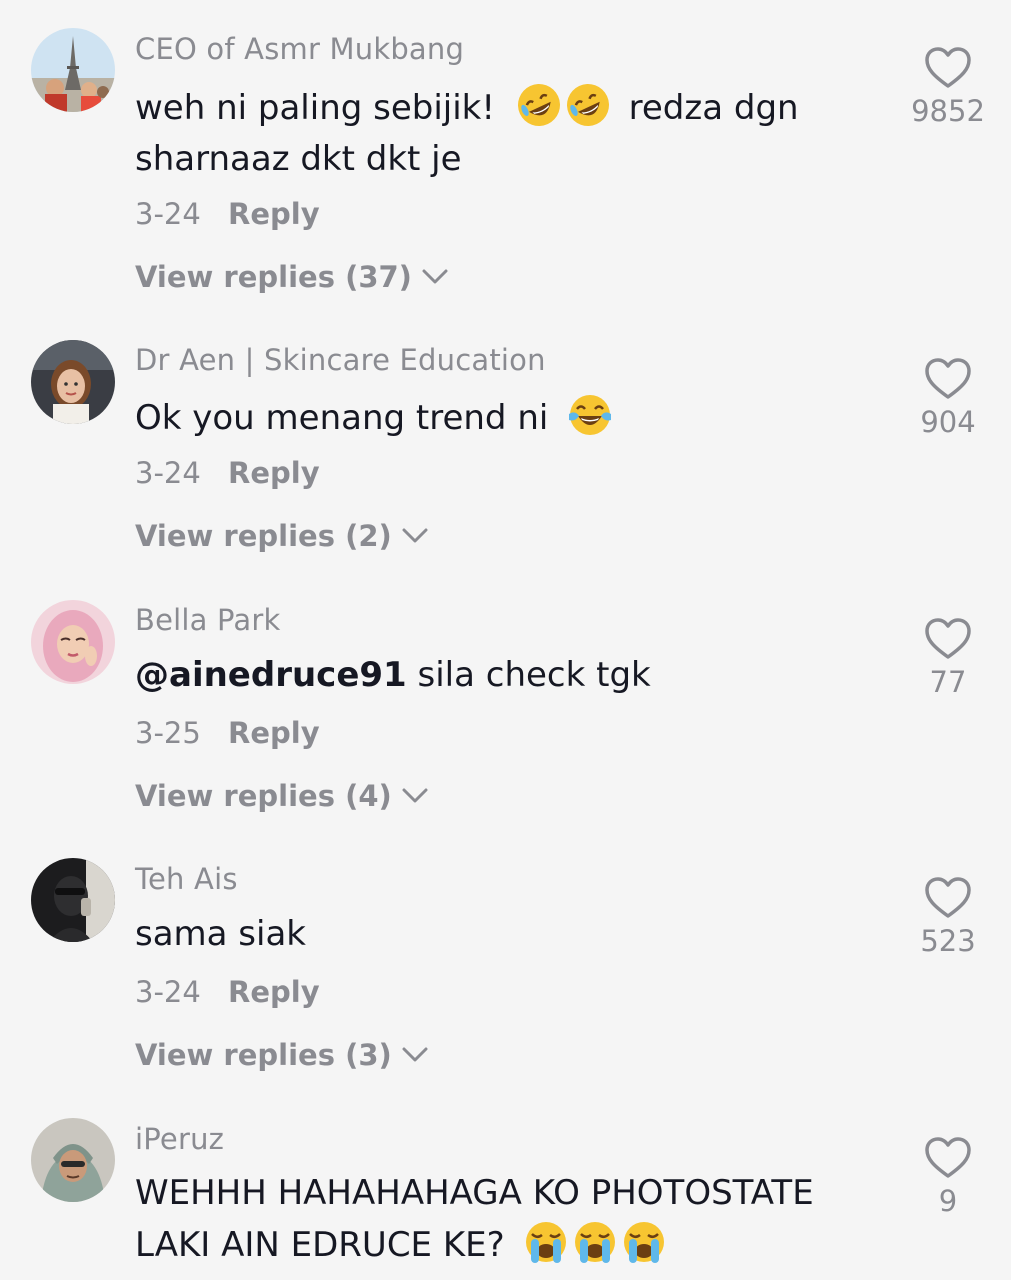 The width and height of the screenshot is (1011, 1280). I want to click on like-button: 77, so click(948, 658).